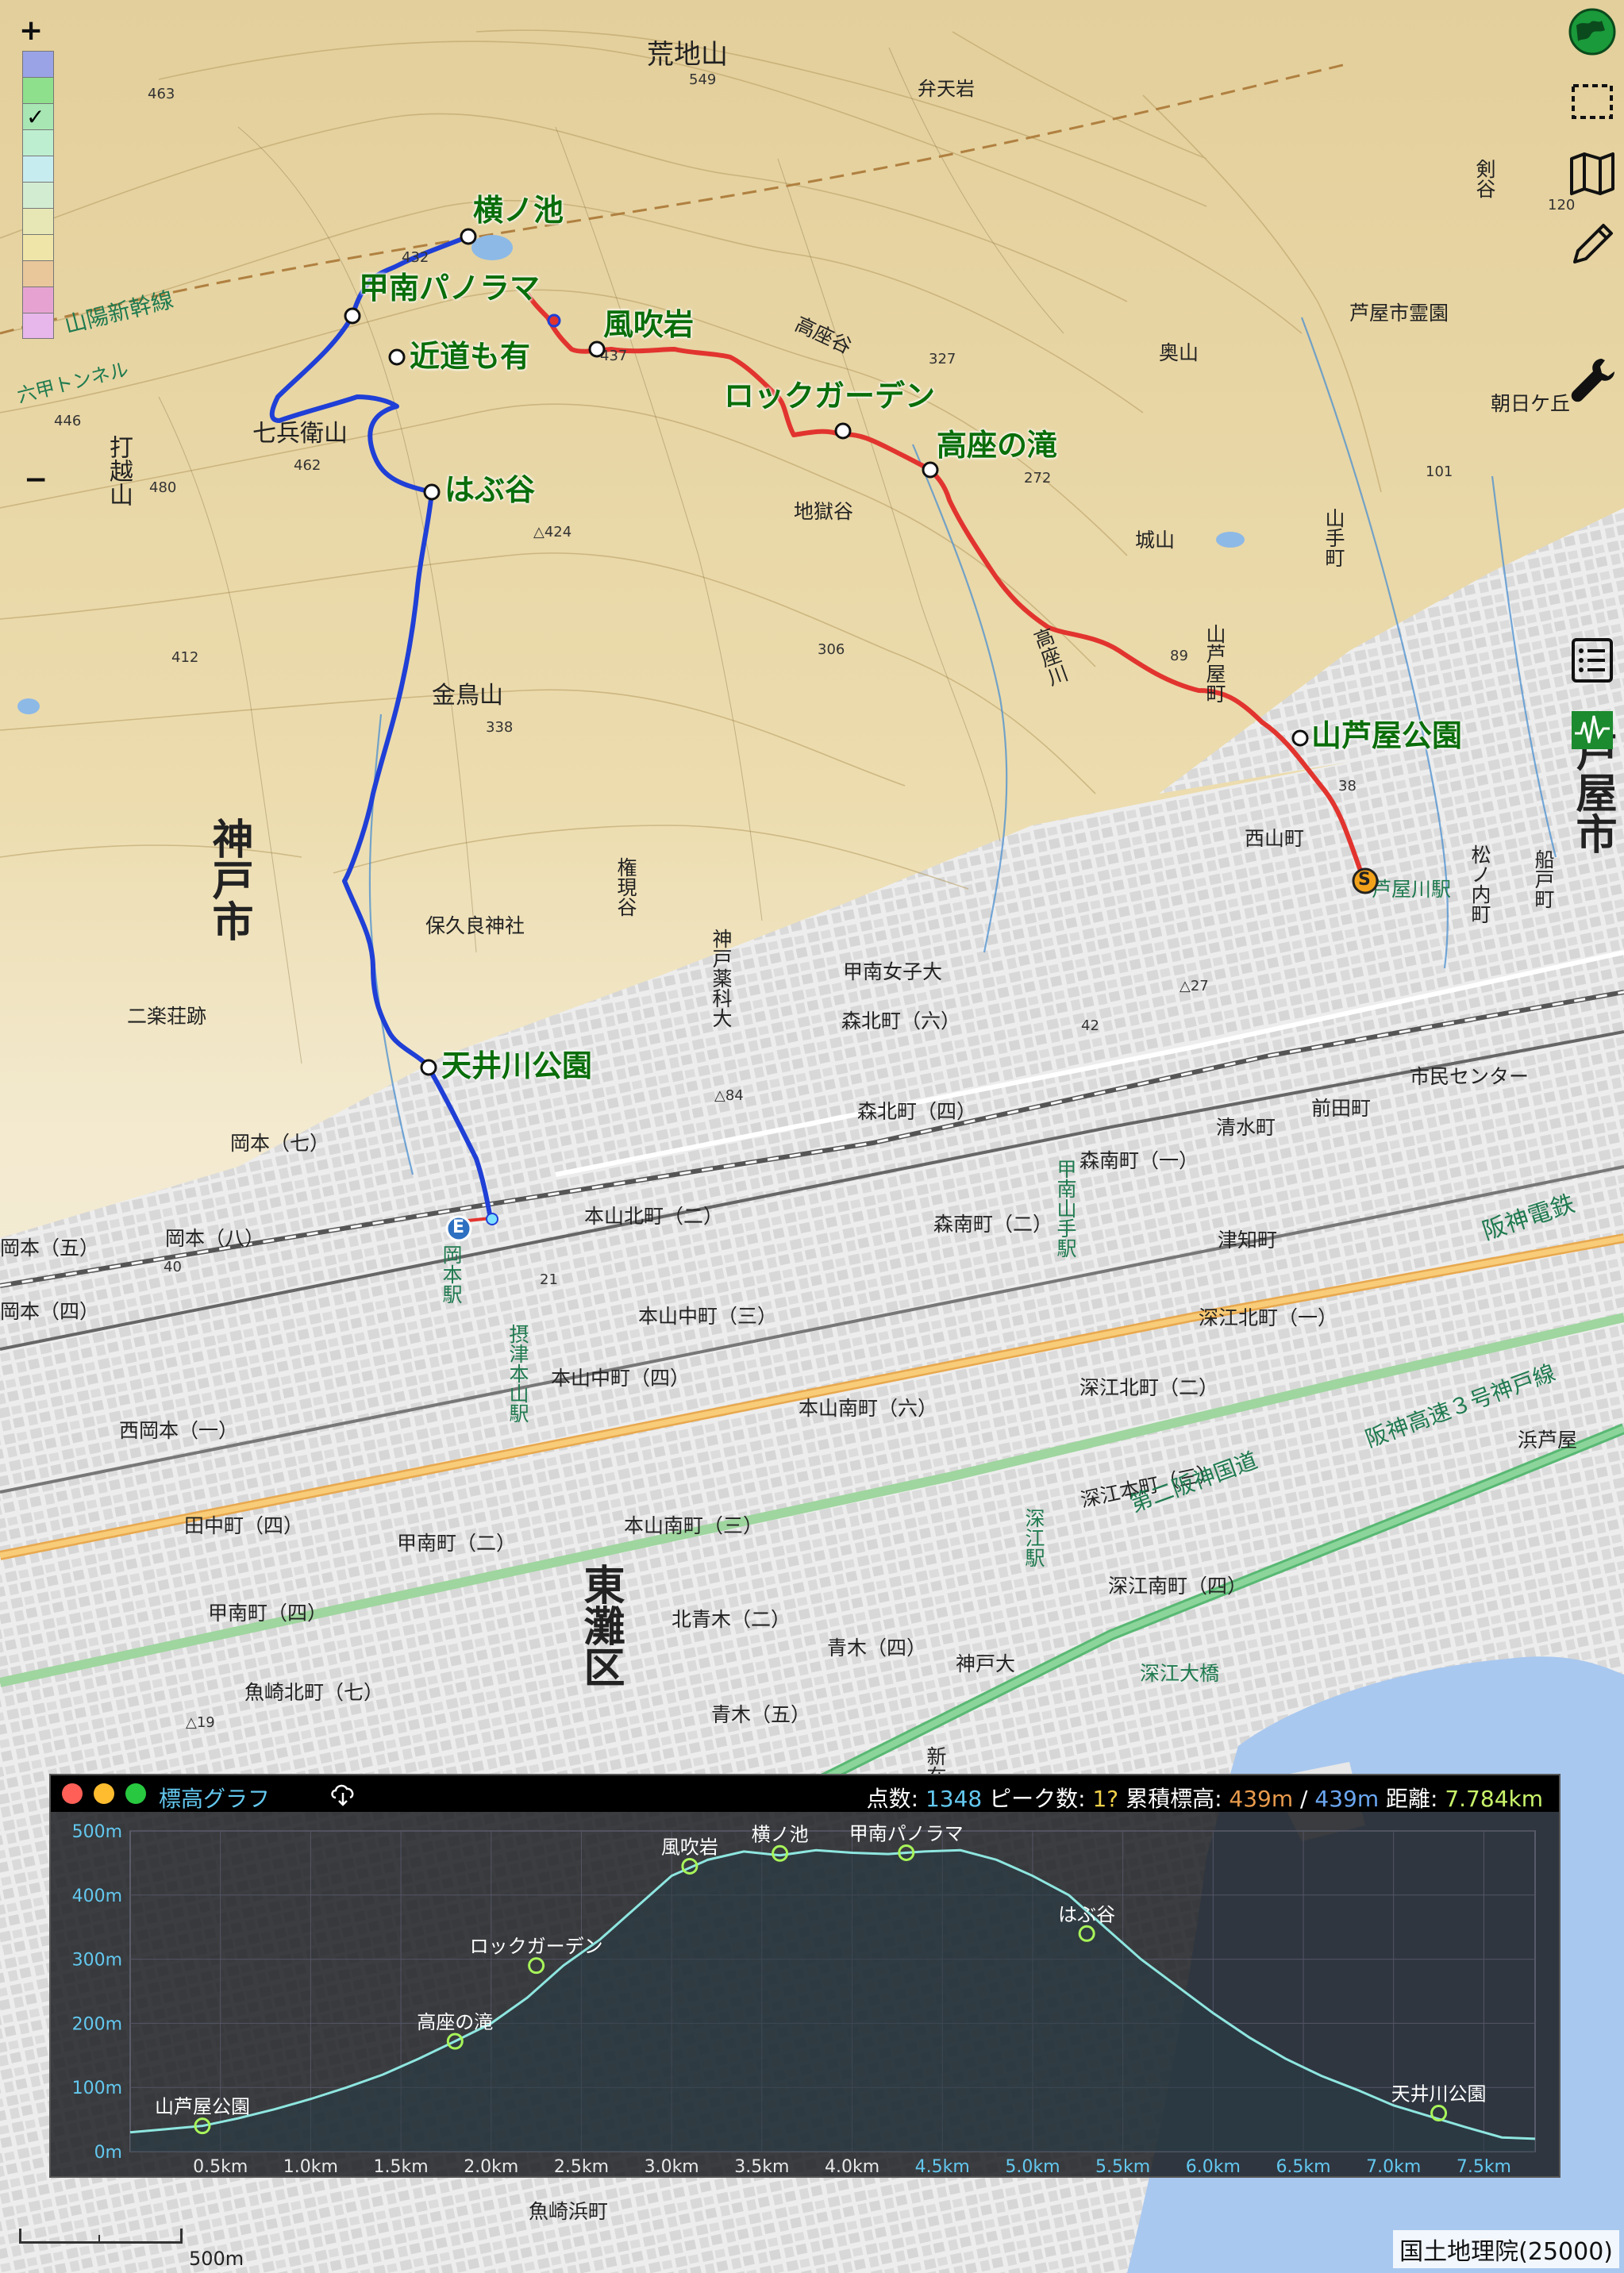 The height and width of the screenshot is (2273, 1624). What do you see at coordinates (97, 1896) in the screenshot?
I see `y-tick-label: 400m` at bounding box center [97, 1896].